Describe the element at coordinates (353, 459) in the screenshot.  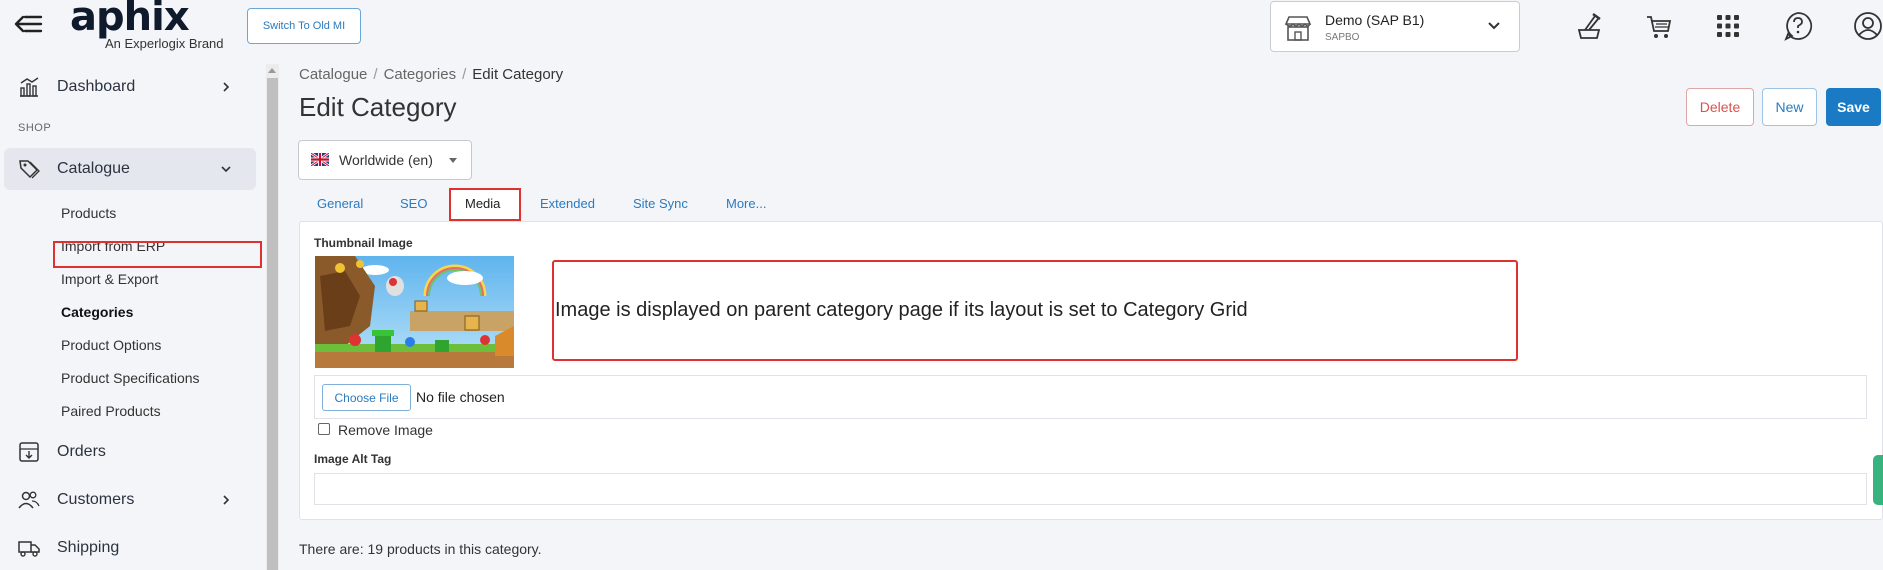
I see `image-alt-tag-label: Image Alt Tag` at that location.